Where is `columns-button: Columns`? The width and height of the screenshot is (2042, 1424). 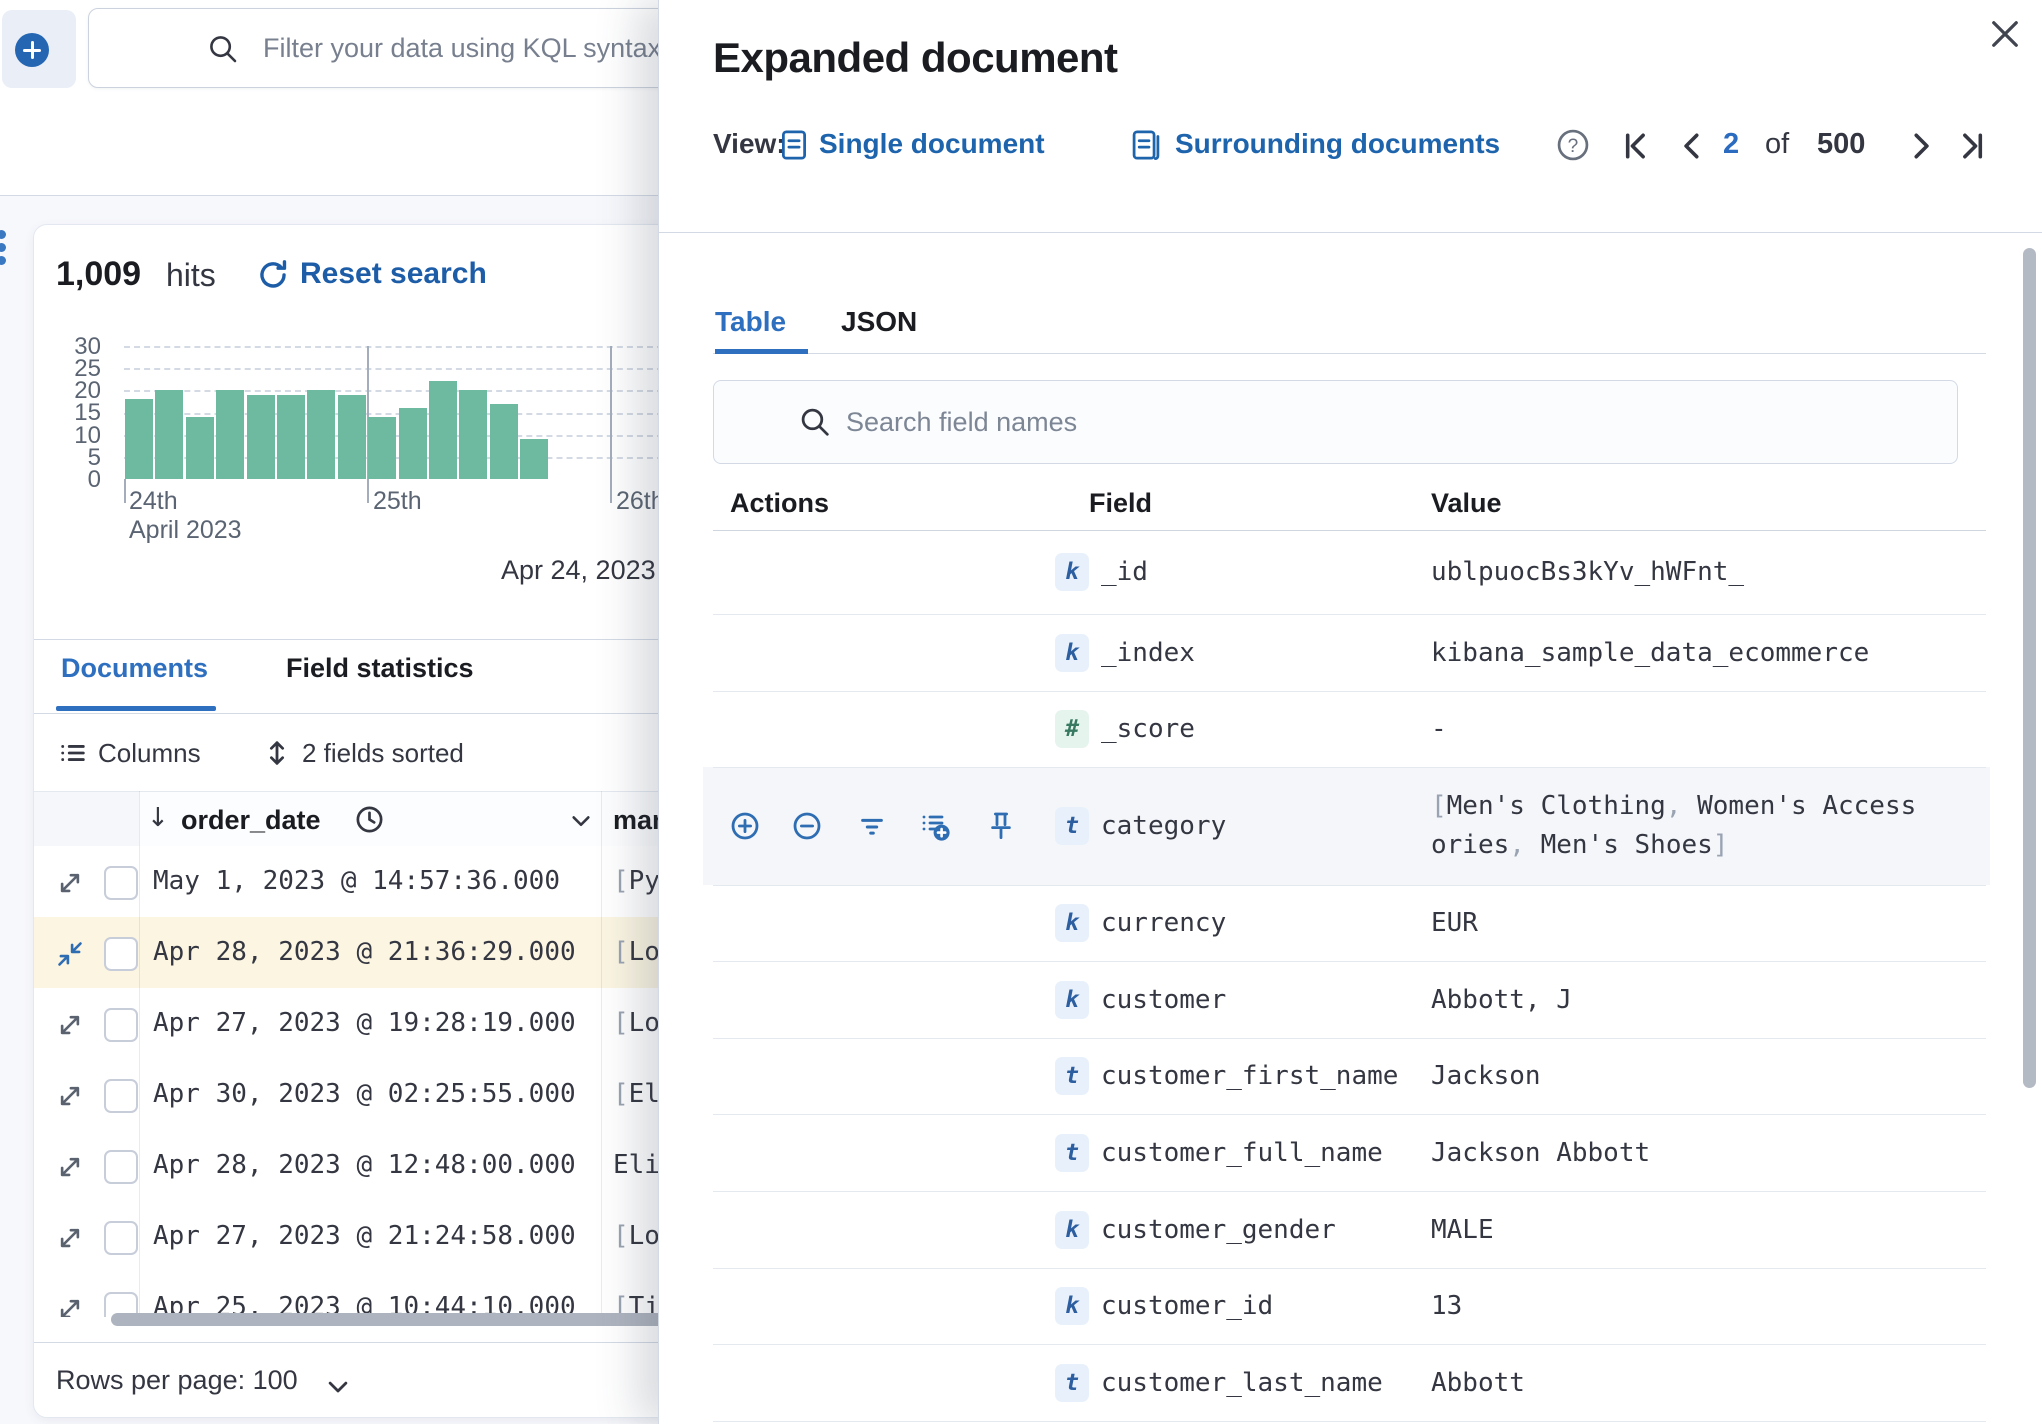
columns-button: Columns is located at coordinates (129, 753).